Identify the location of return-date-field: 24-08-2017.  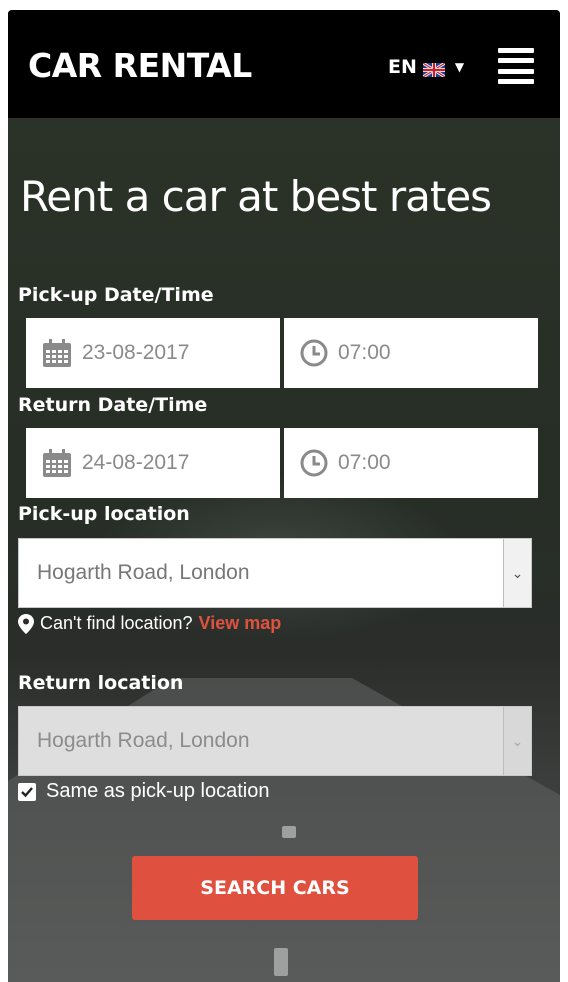
(153, 463).